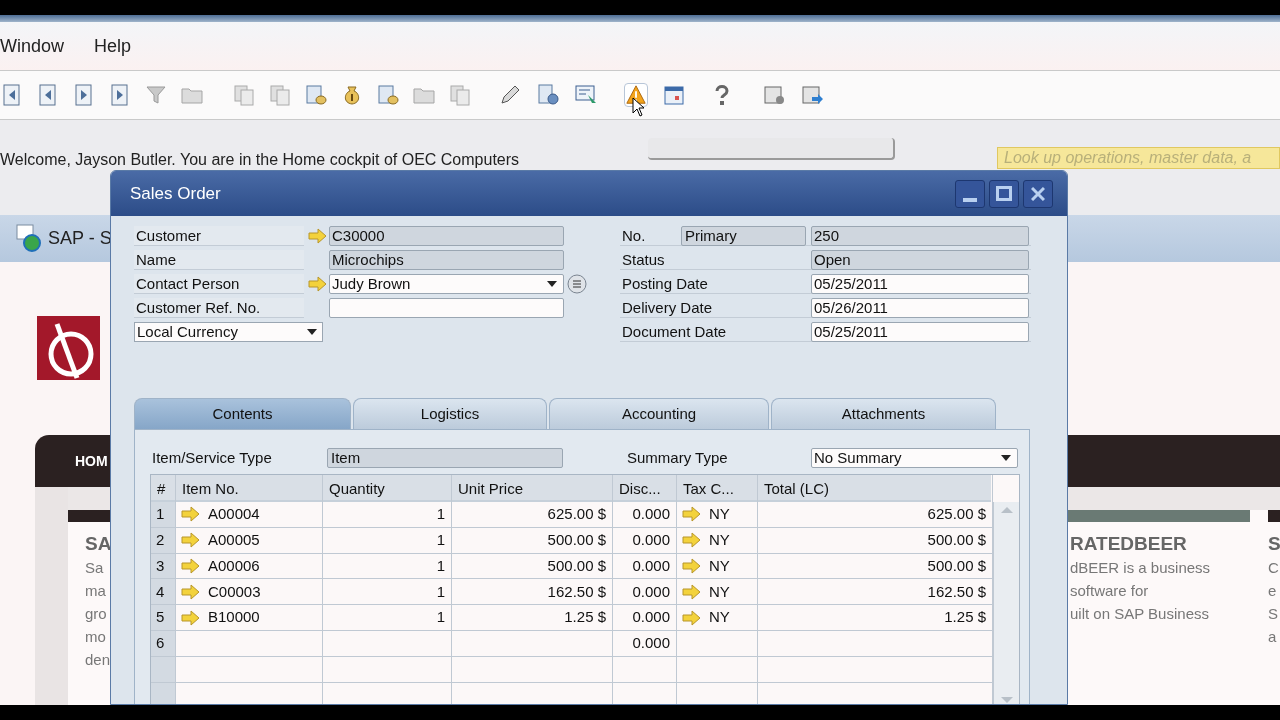 The image size is (1280, 720). Describe the element at coordinates (914, 458) in the screenshot. I see `summary-dropdown: No Summary` at that location.